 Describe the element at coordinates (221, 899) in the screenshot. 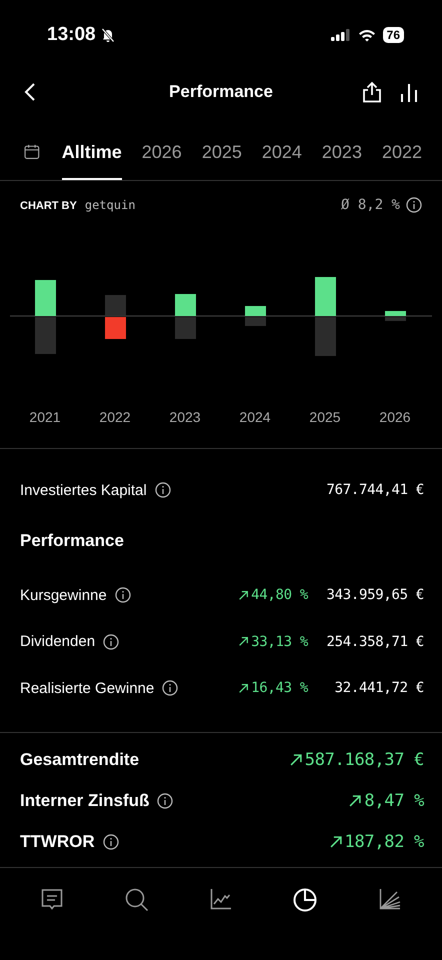

I see `line-chart-icon` at that location.